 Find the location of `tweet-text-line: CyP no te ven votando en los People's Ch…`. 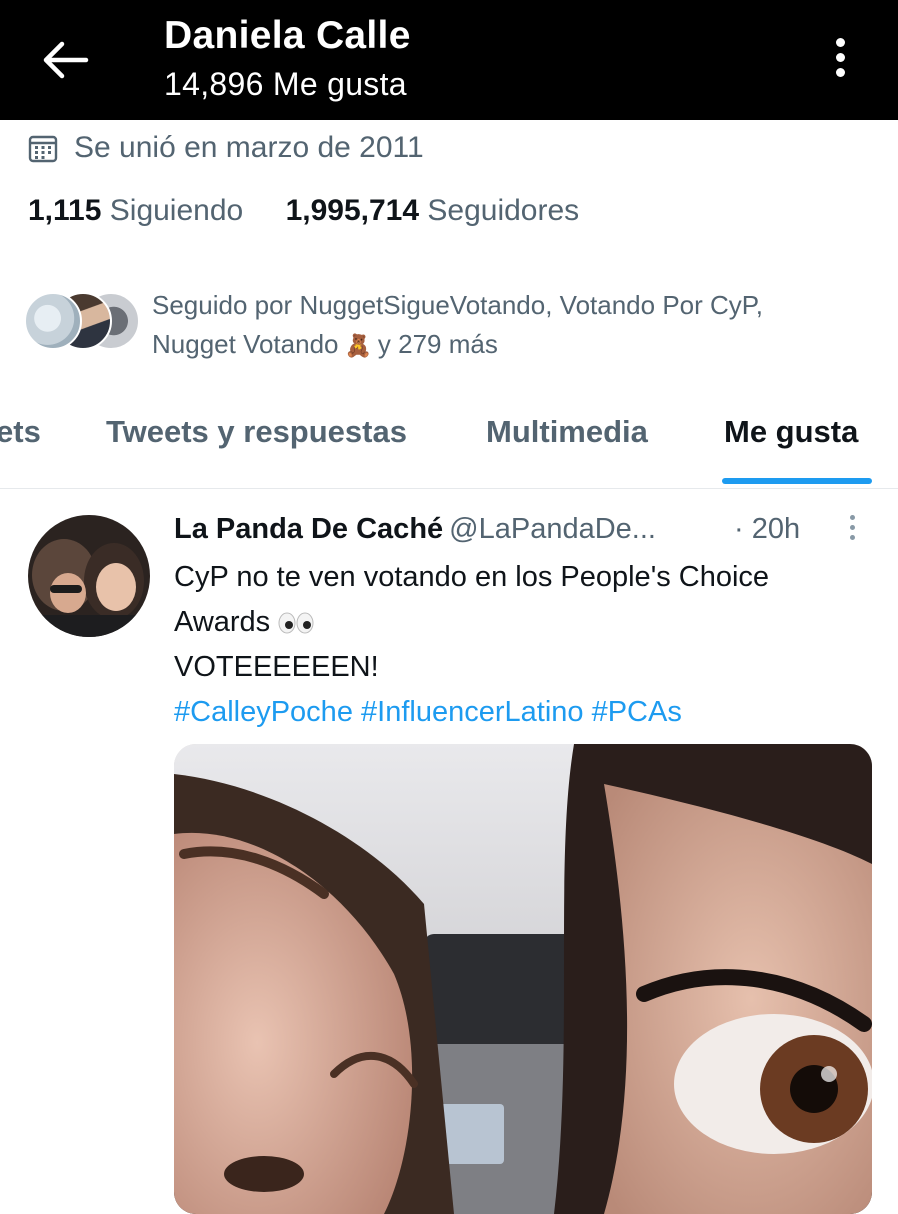

tweet-text-line: CyP no te ven votando en los People's Ch… is located at coordinates (472, 577).